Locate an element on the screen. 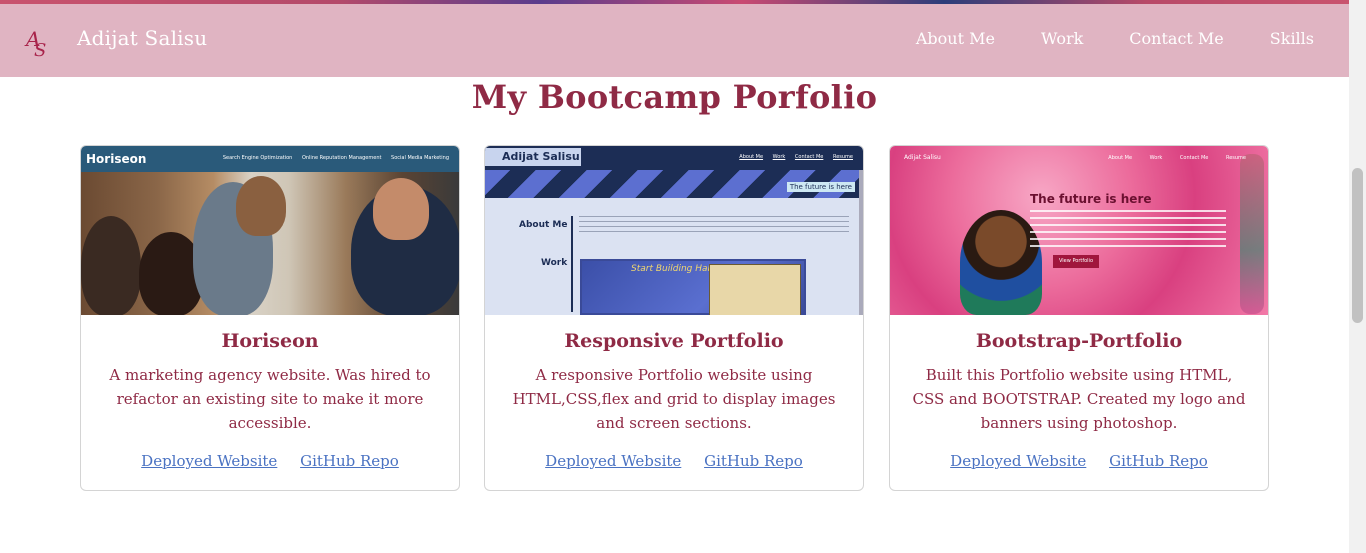 The width and height of the screenshot is (1366, 553). nav-about-me: About Me is located at coordinates (955, 38).